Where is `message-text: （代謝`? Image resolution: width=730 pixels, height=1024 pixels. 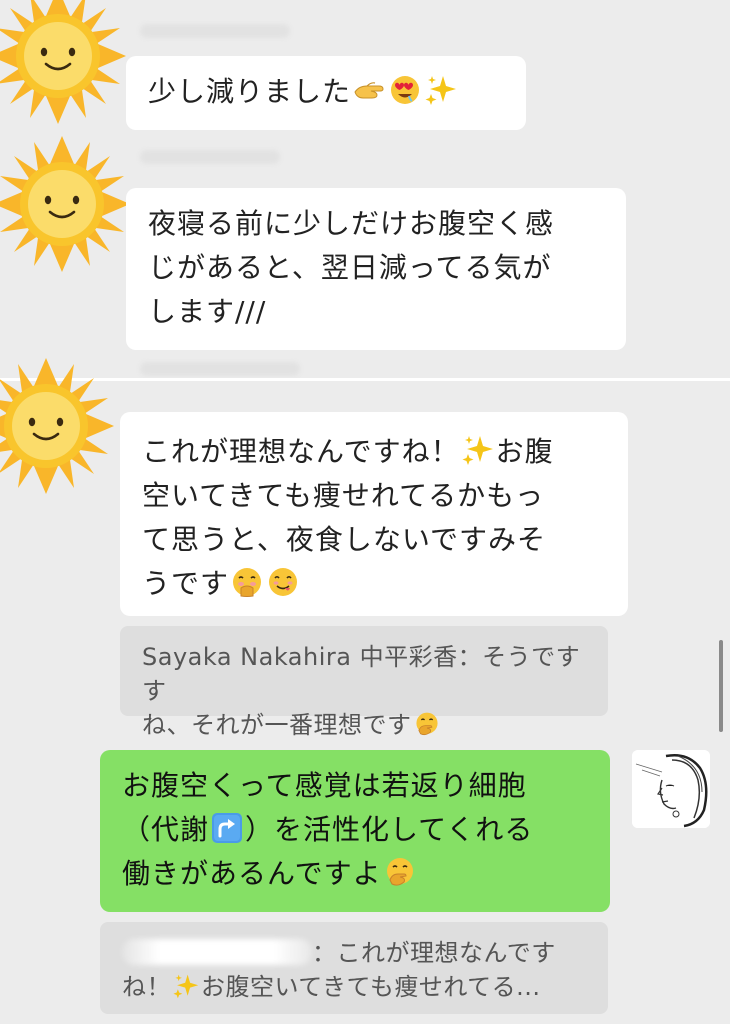
message-text: （代謝 is located at coordinates (166, 829).